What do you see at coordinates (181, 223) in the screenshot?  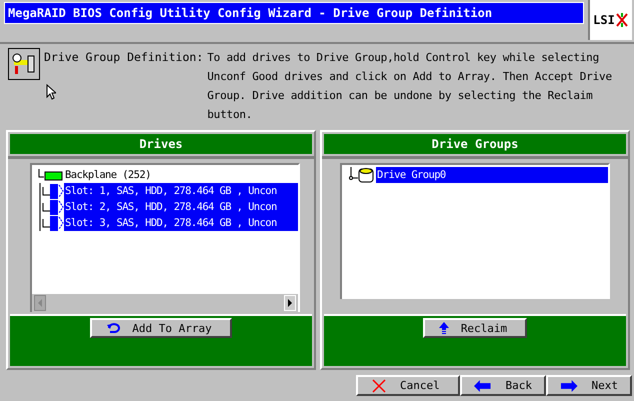 I see `tree-item: Slot: 3, SAS, HDD, 278.464 GB , Uncon` at bounding box center [181, 223].